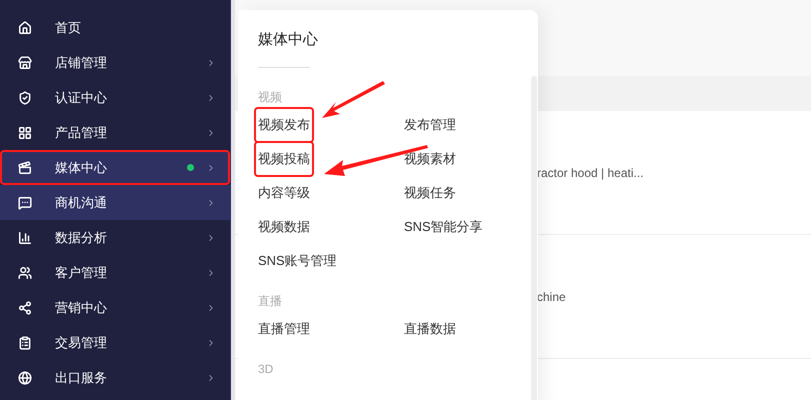 Image resolution: width=811 pixels, height=400 pixels. Describe the element at coordinates (551, 297) in the screenshot. I see `table-cell-text: chine` at that location.